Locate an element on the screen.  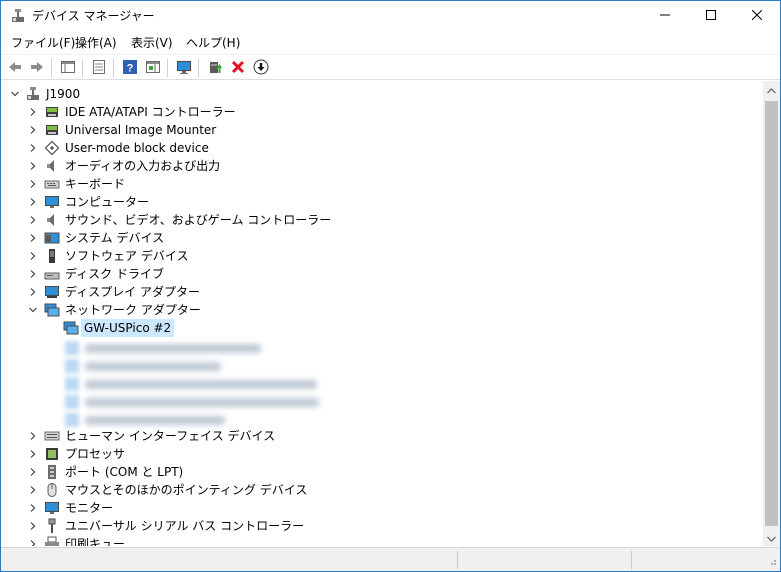
update-driver-icon is located at coordinates (215, 68).